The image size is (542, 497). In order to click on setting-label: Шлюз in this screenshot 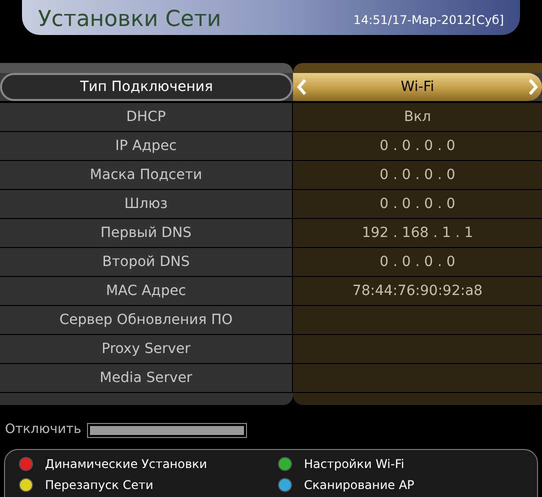, I will do `click(146, 204)`.